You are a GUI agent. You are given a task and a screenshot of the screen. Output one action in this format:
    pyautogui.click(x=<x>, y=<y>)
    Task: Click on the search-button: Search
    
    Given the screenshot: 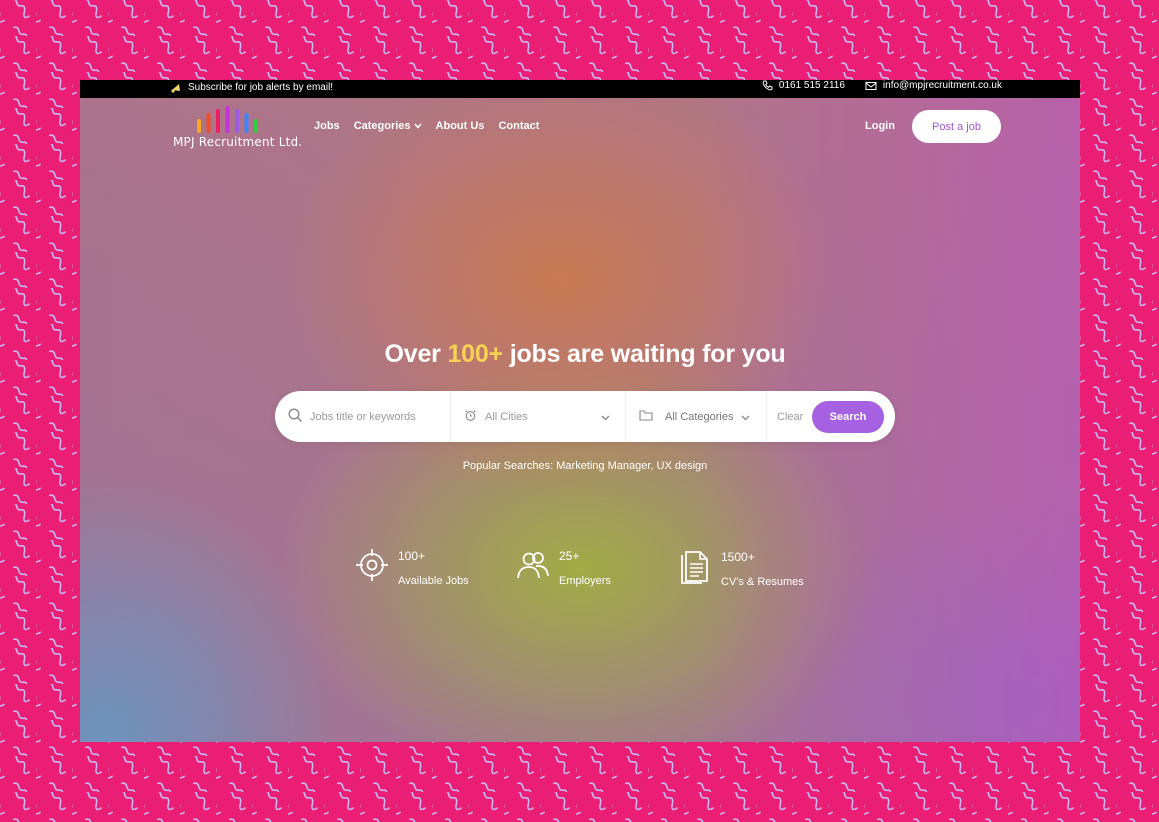 What is the action you would take?
    pyautogui.click(x=848, y=417)
    